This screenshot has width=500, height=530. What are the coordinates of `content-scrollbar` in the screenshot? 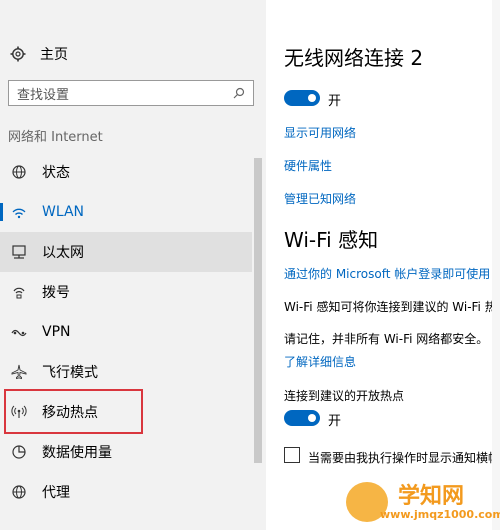 It's located at (496, 265).